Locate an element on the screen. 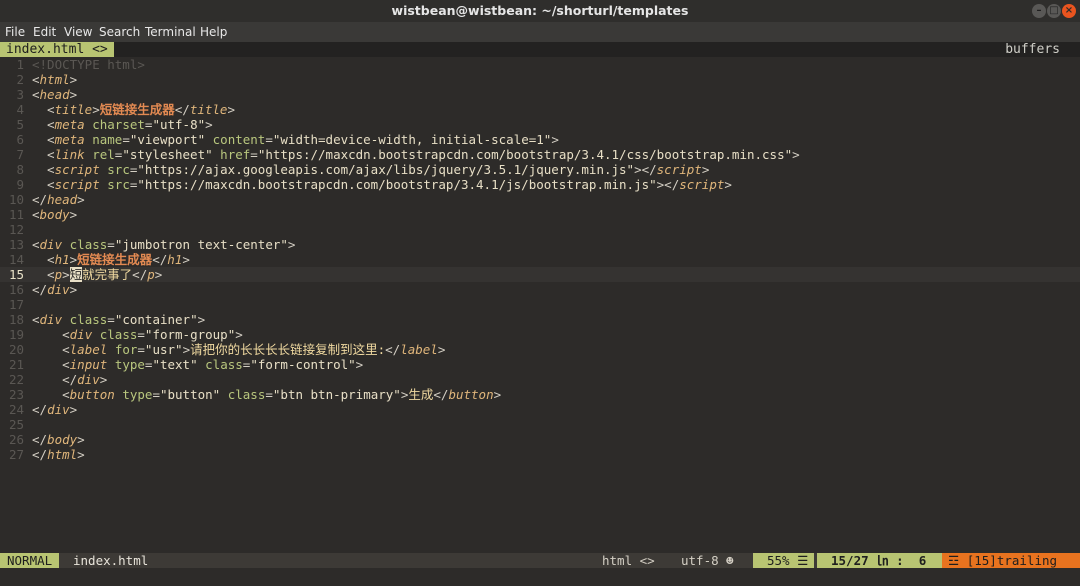 This screenshot has width=1080, height=586. code-line: 26 </body> is located at coordinates (540, 439).